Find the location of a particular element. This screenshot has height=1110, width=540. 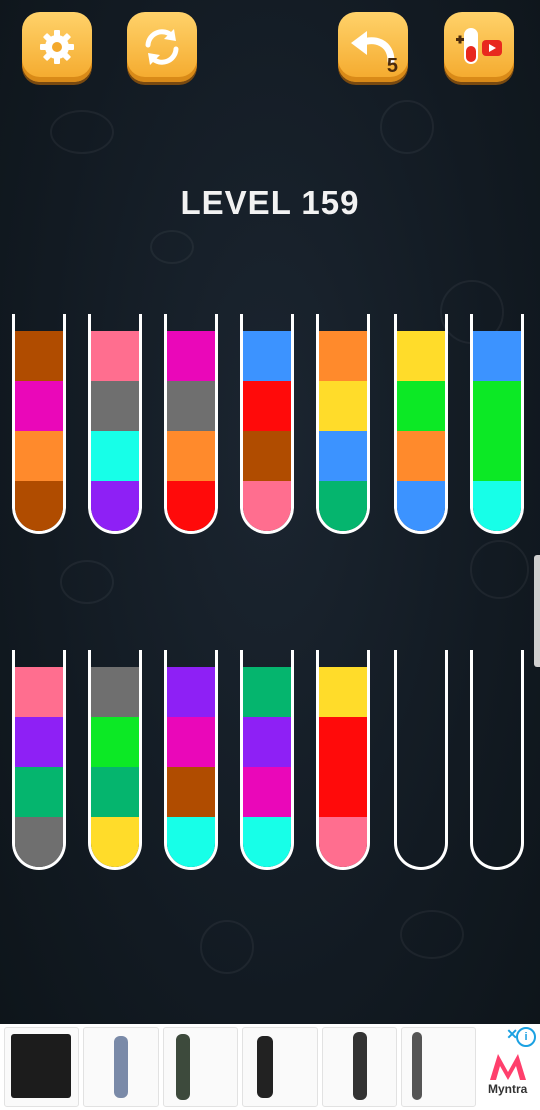

info-icon: i is located at coordinates (526, 1037).